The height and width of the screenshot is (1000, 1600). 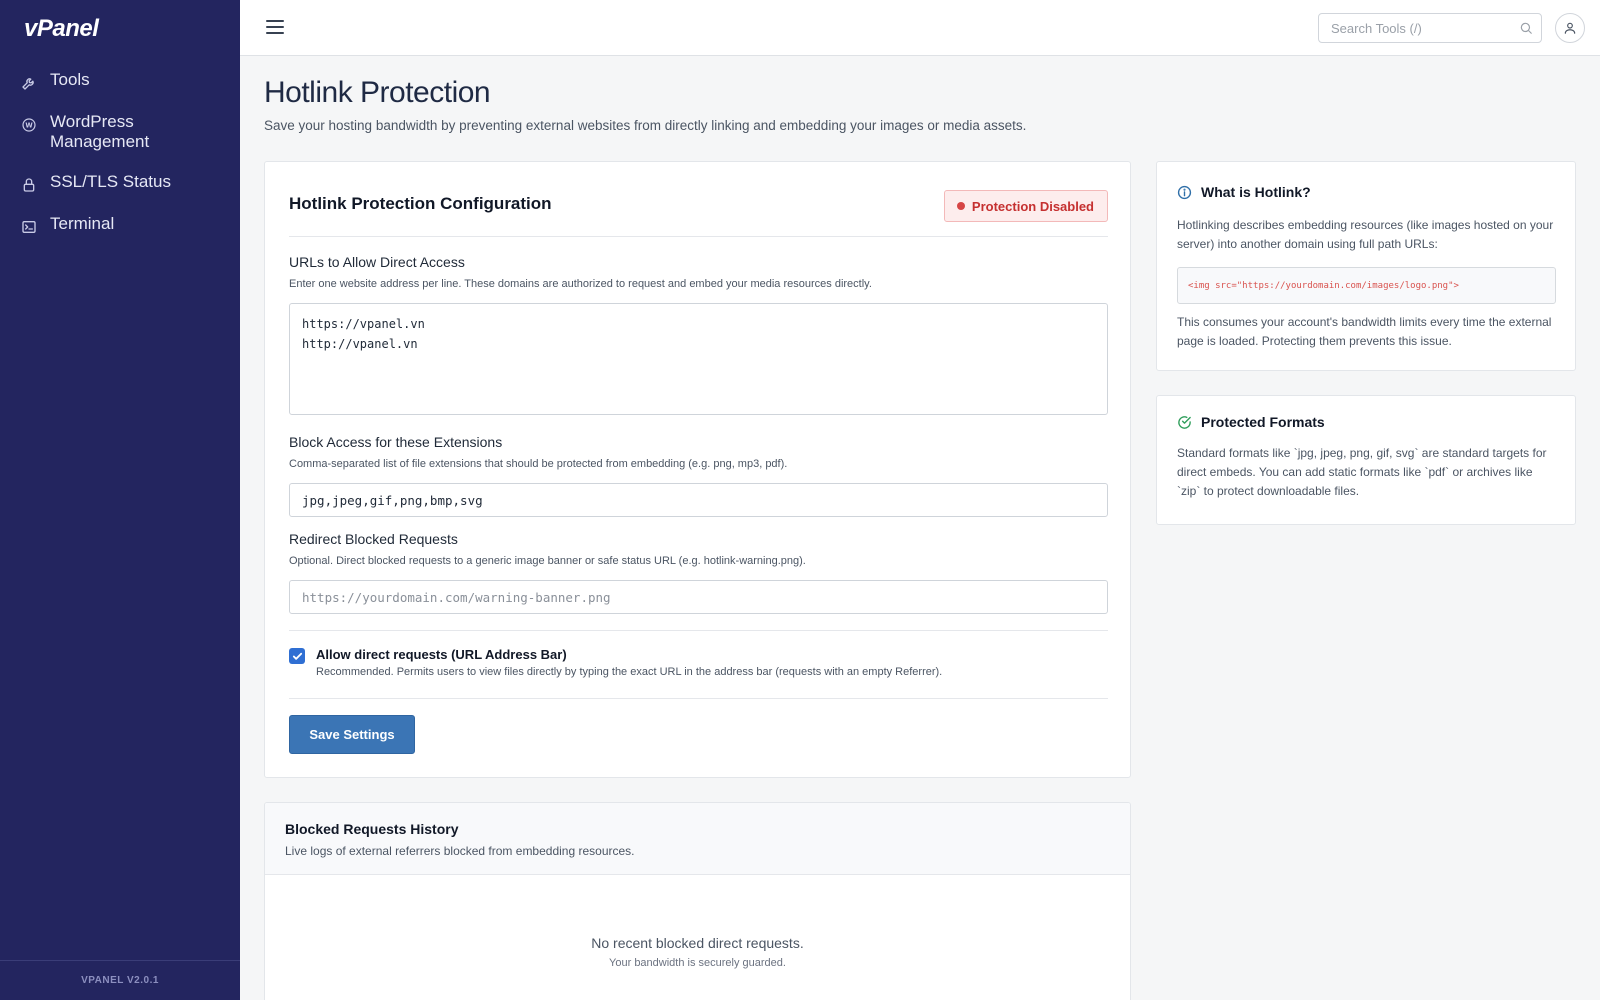 I want to click on sidebar-item-label: Tools, so click(x=70, y=79).